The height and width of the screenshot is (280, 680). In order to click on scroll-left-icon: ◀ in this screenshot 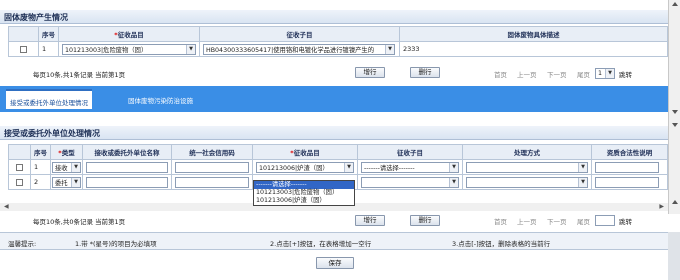, I will do `click(6, 206)`.